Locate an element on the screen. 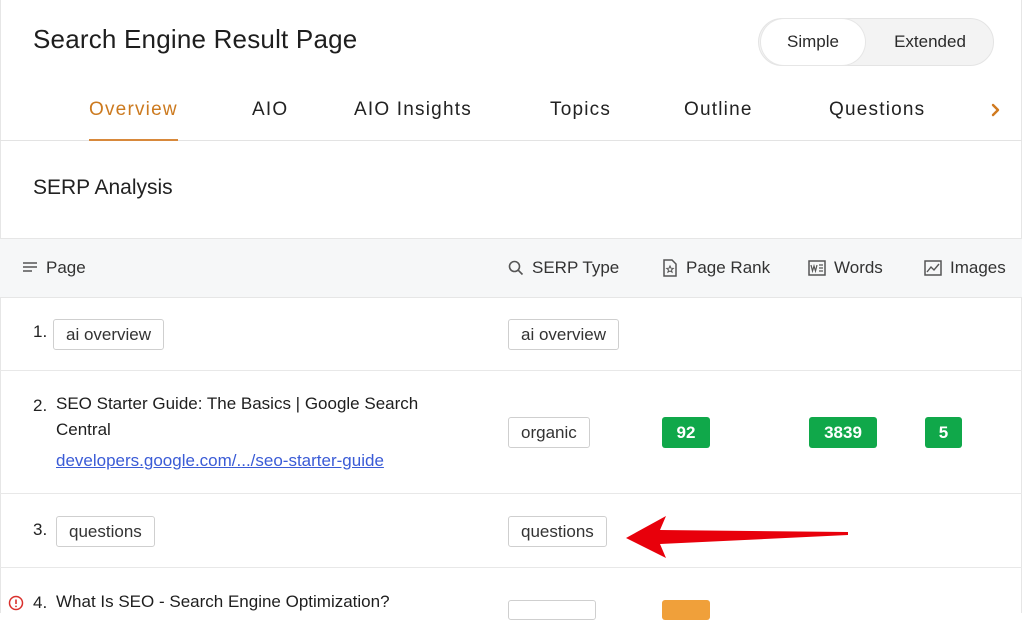 This screenshot has width=1024, height=620. simple-view-option: Simple is located at coordinates (813, 42).